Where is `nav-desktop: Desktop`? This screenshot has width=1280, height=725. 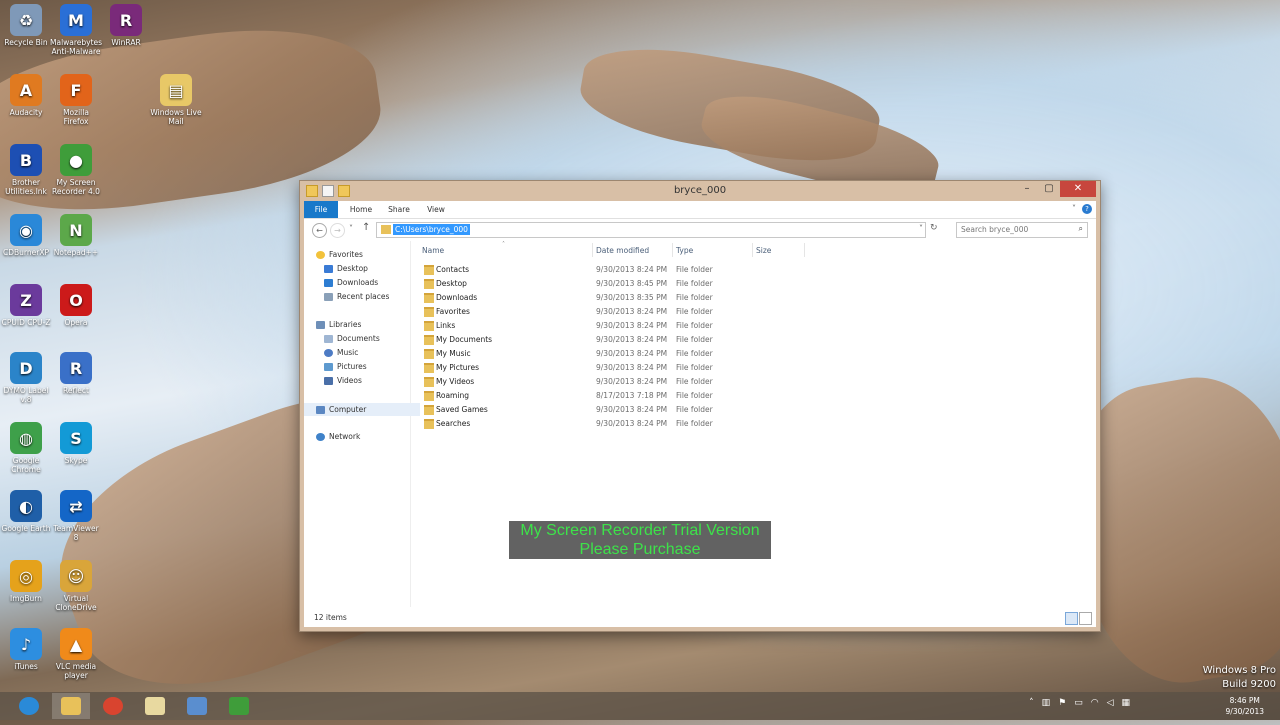 nav-desktop: Desktop is located at coordinates (346, 268).